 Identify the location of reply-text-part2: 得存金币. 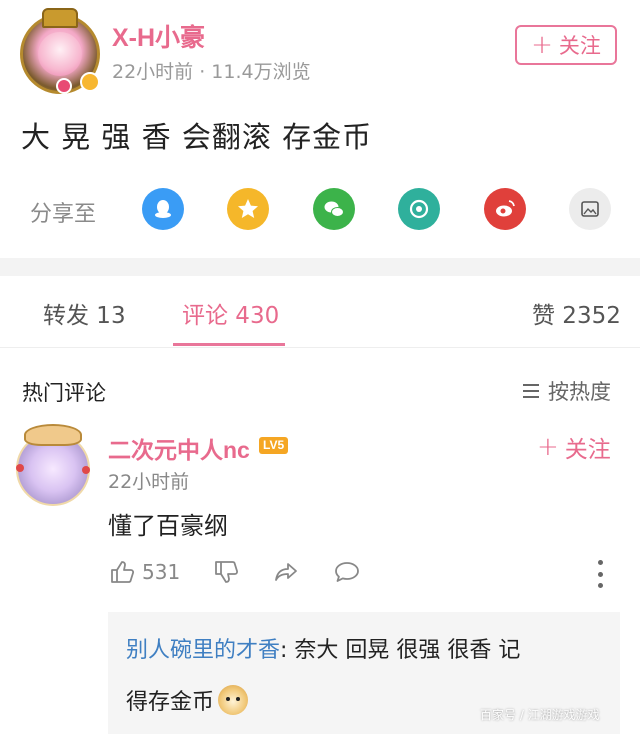
(170, 702).